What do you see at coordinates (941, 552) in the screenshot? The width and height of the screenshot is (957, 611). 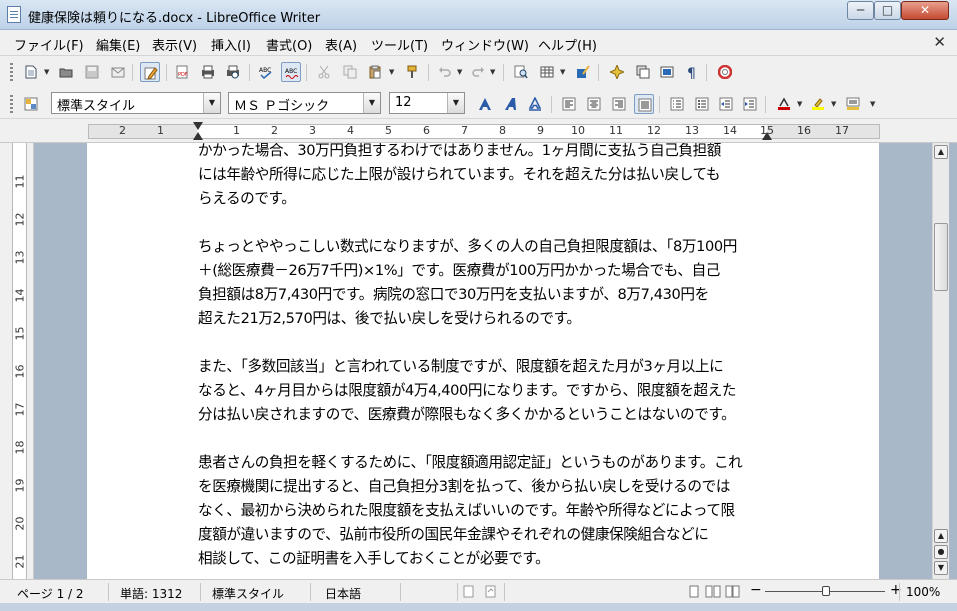 I see `navigation-icon: ●` at bounding box center [941, 552].